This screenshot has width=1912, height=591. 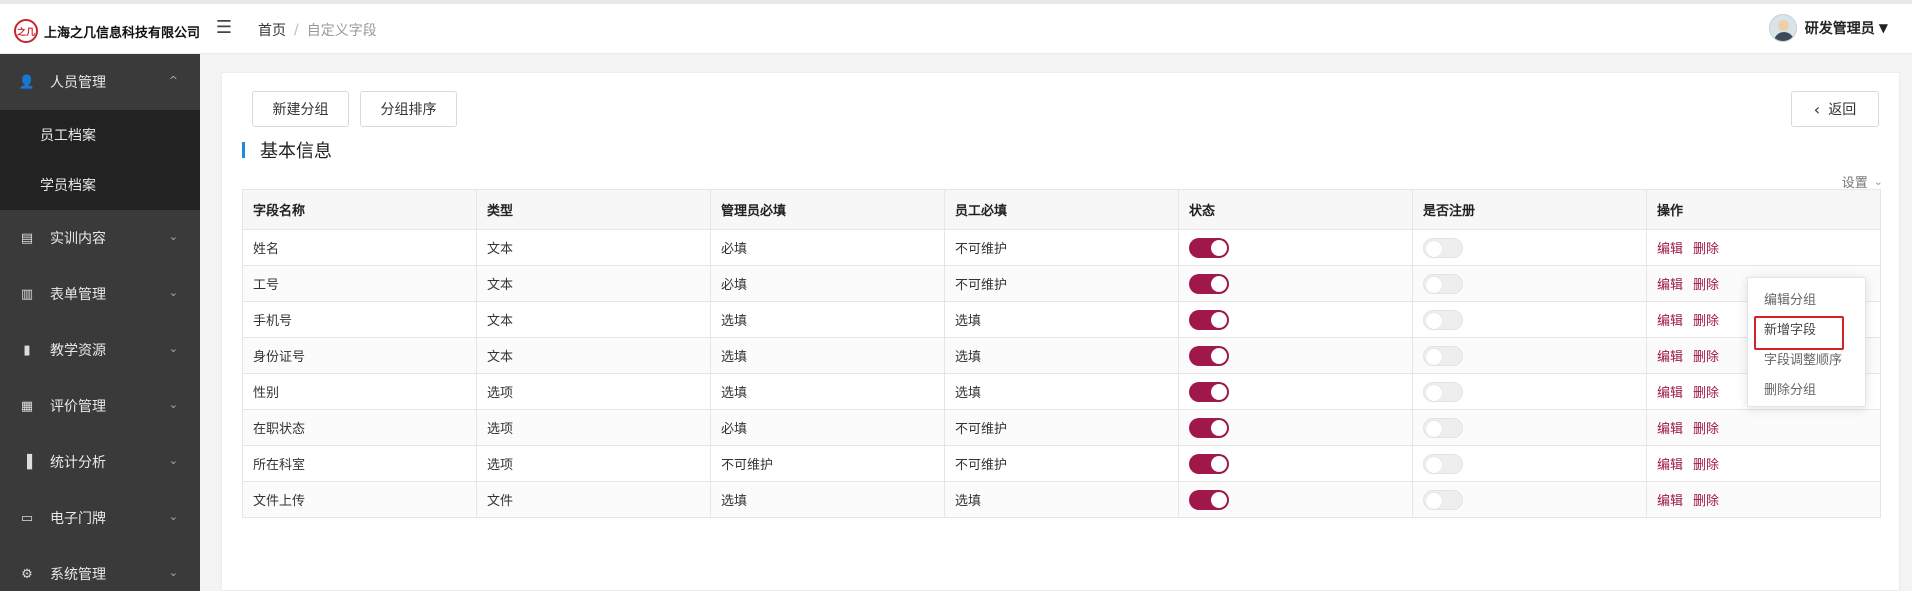 What do you see at coordinates (100, 462) in the screenshot?
I see `sidebar-item-statistics: ▐ 统计分析 ⌄` at bounding box center [100, 462].